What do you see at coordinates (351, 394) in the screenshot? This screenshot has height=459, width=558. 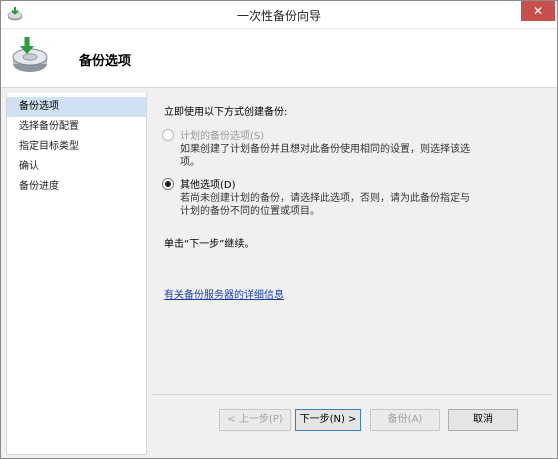 I see `footer-divider` at bounding box center [351, 394].